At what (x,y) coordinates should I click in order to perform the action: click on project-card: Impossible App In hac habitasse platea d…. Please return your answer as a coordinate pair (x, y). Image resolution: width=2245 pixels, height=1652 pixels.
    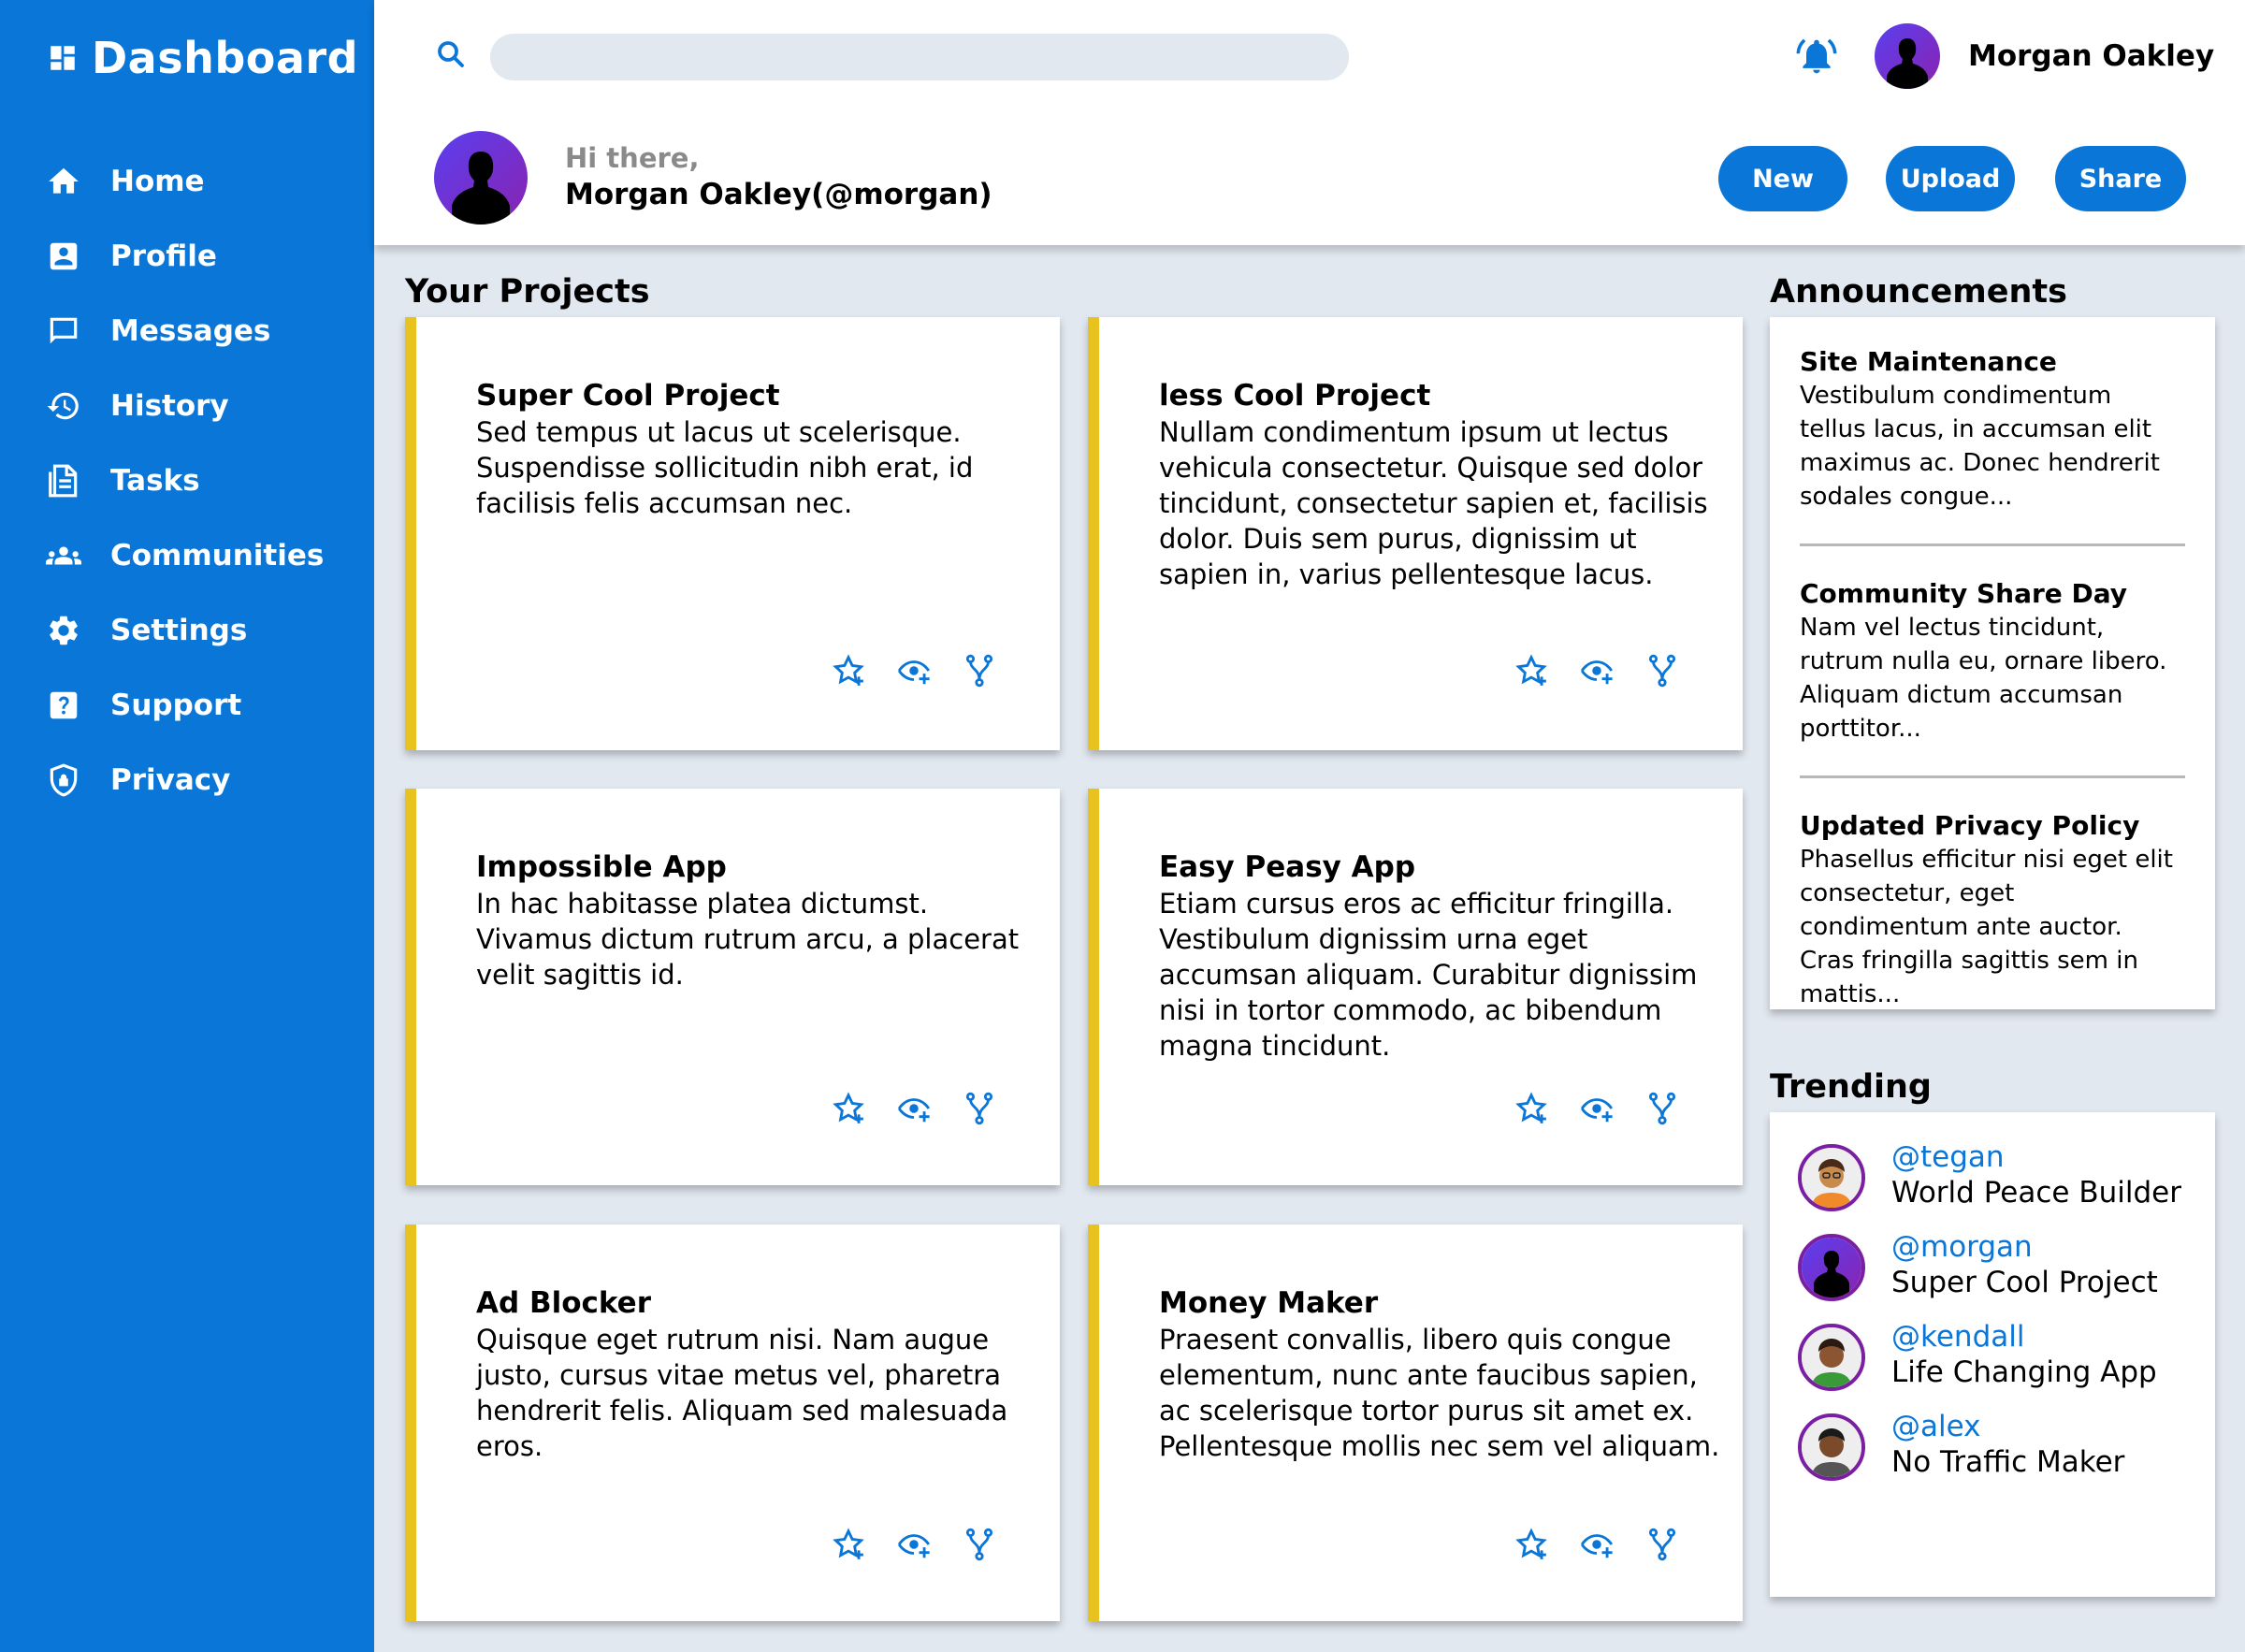
    Looking at the image, I should click on (733, 987).